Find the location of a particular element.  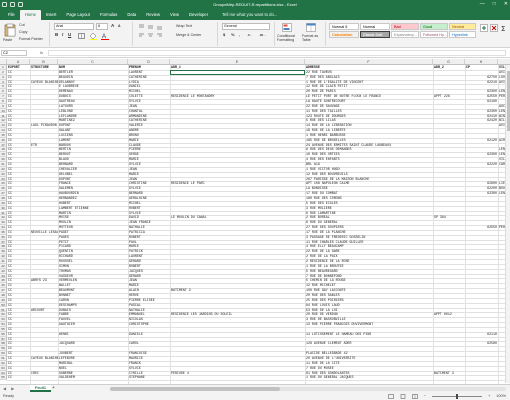

tab-insert: Insert is located at coordinates (51, 15).